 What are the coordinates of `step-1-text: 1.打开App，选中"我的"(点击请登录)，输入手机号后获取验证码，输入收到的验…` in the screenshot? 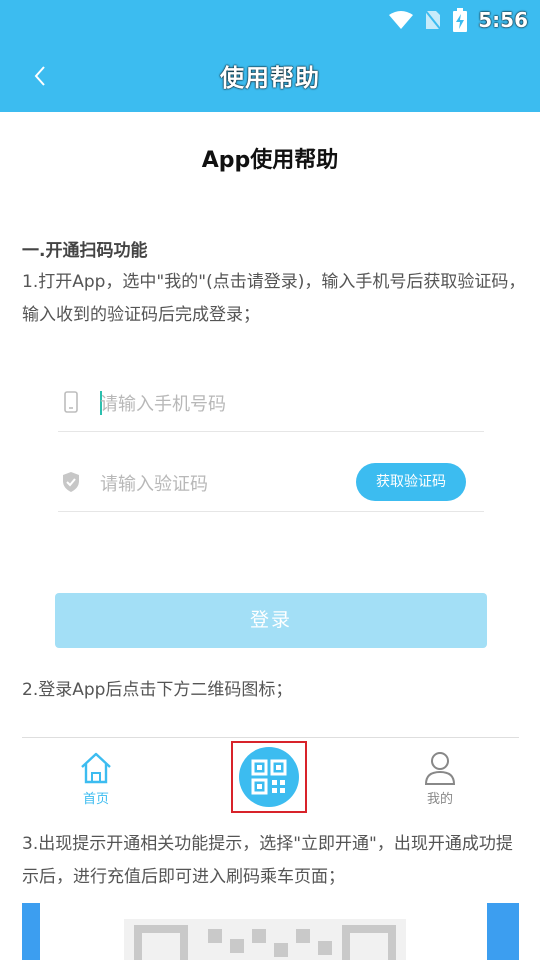 It's located at (274, 298).